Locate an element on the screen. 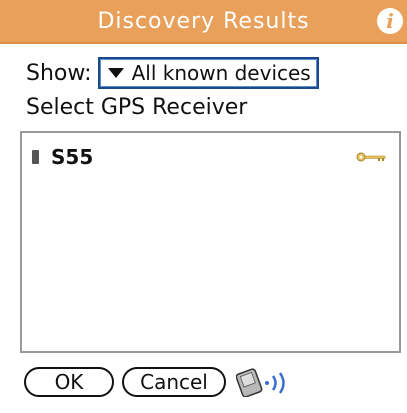 The width and height of the screenshot is (407, 413). cancel-button: Cancel is located at coordinates (174, 382).